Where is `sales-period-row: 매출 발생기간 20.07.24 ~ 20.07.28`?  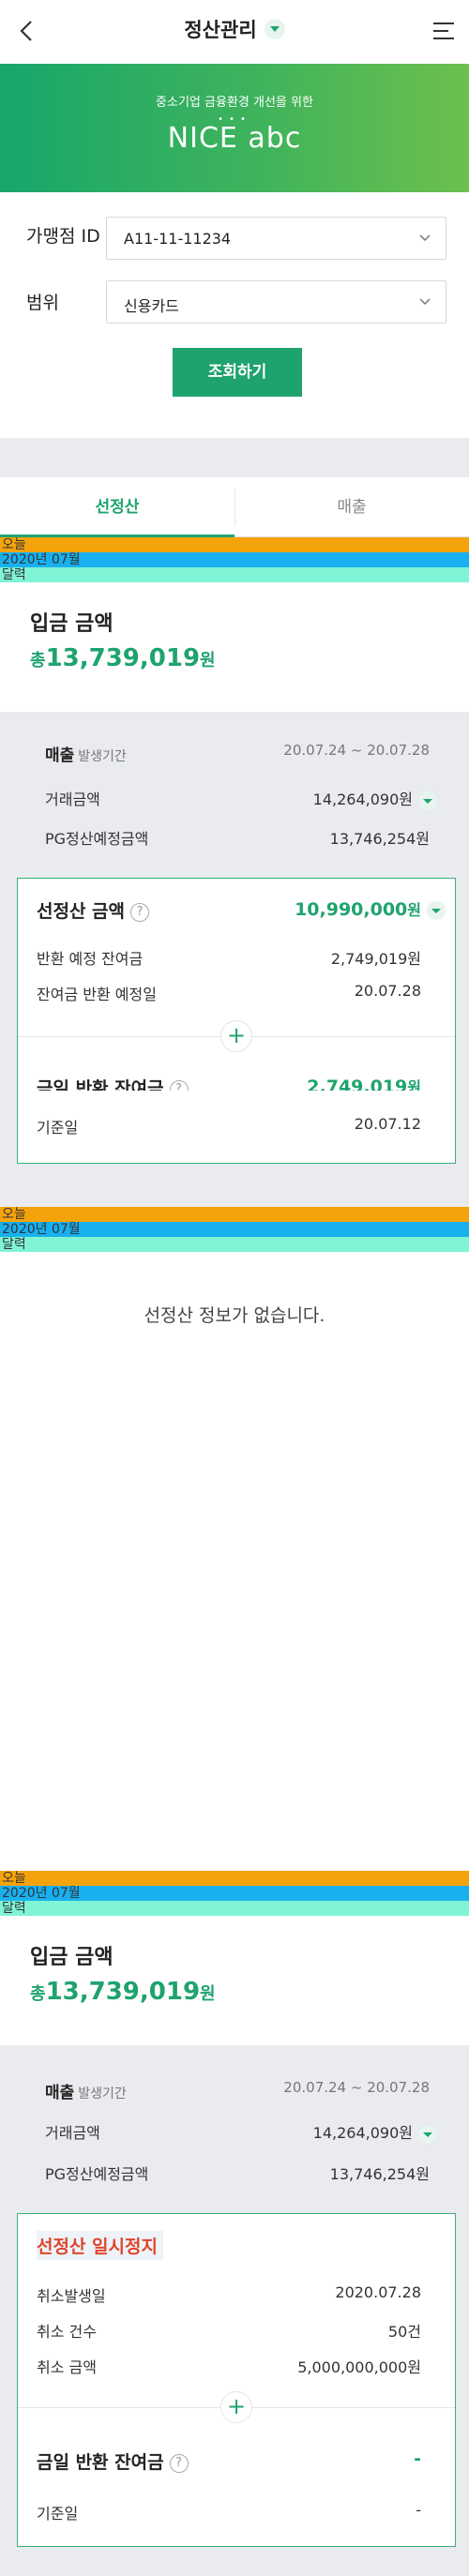 sales-period-row: 매출 발생기간 20.07.24 ~ 20.07.28 is located at coordinates (237, 2090).